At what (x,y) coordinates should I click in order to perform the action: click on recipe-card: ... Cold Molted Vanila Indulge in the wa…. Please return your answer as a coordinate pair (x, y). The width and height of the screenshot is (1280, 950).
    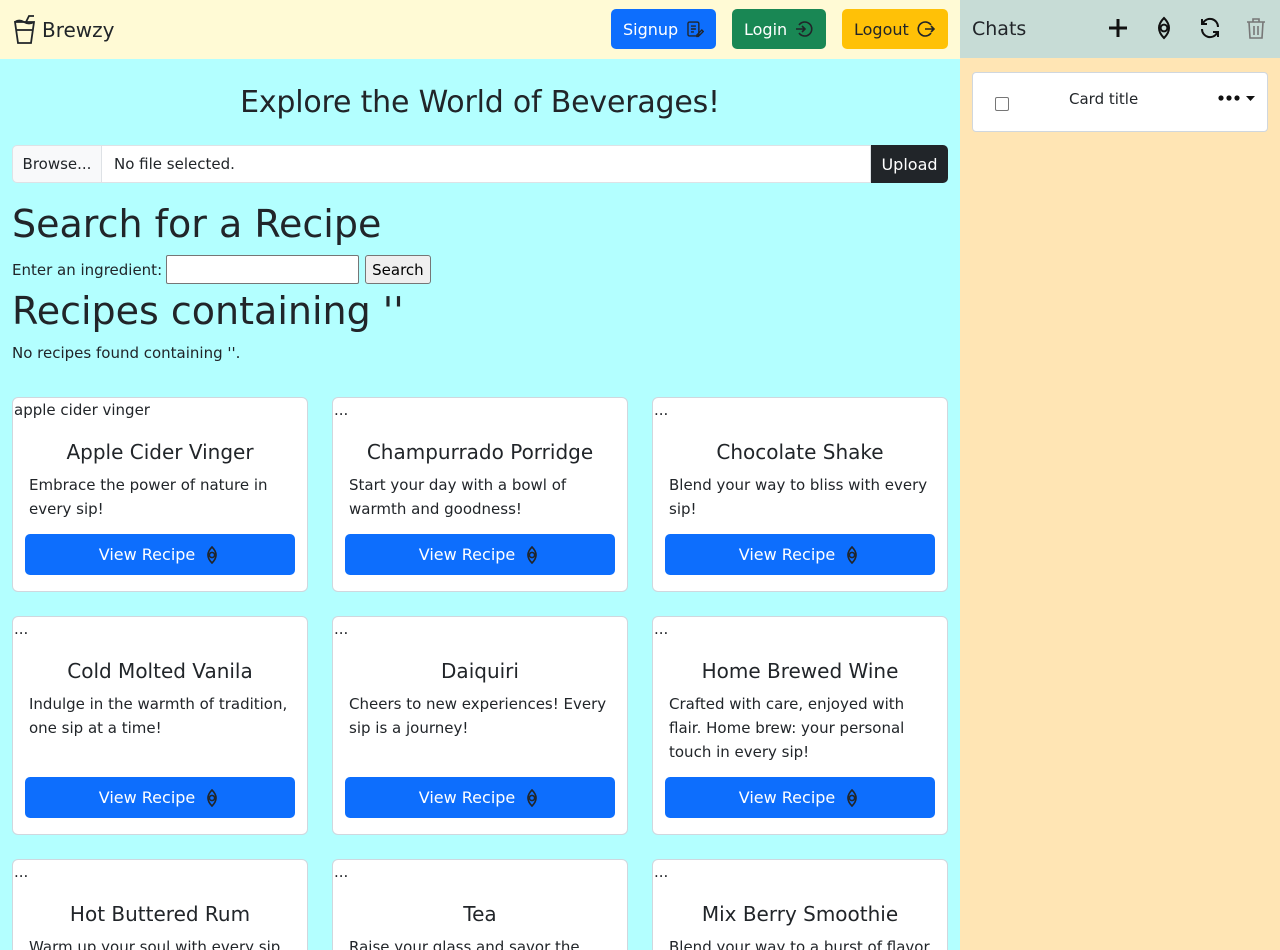
    Looking at the image, I should click on (160, 725).